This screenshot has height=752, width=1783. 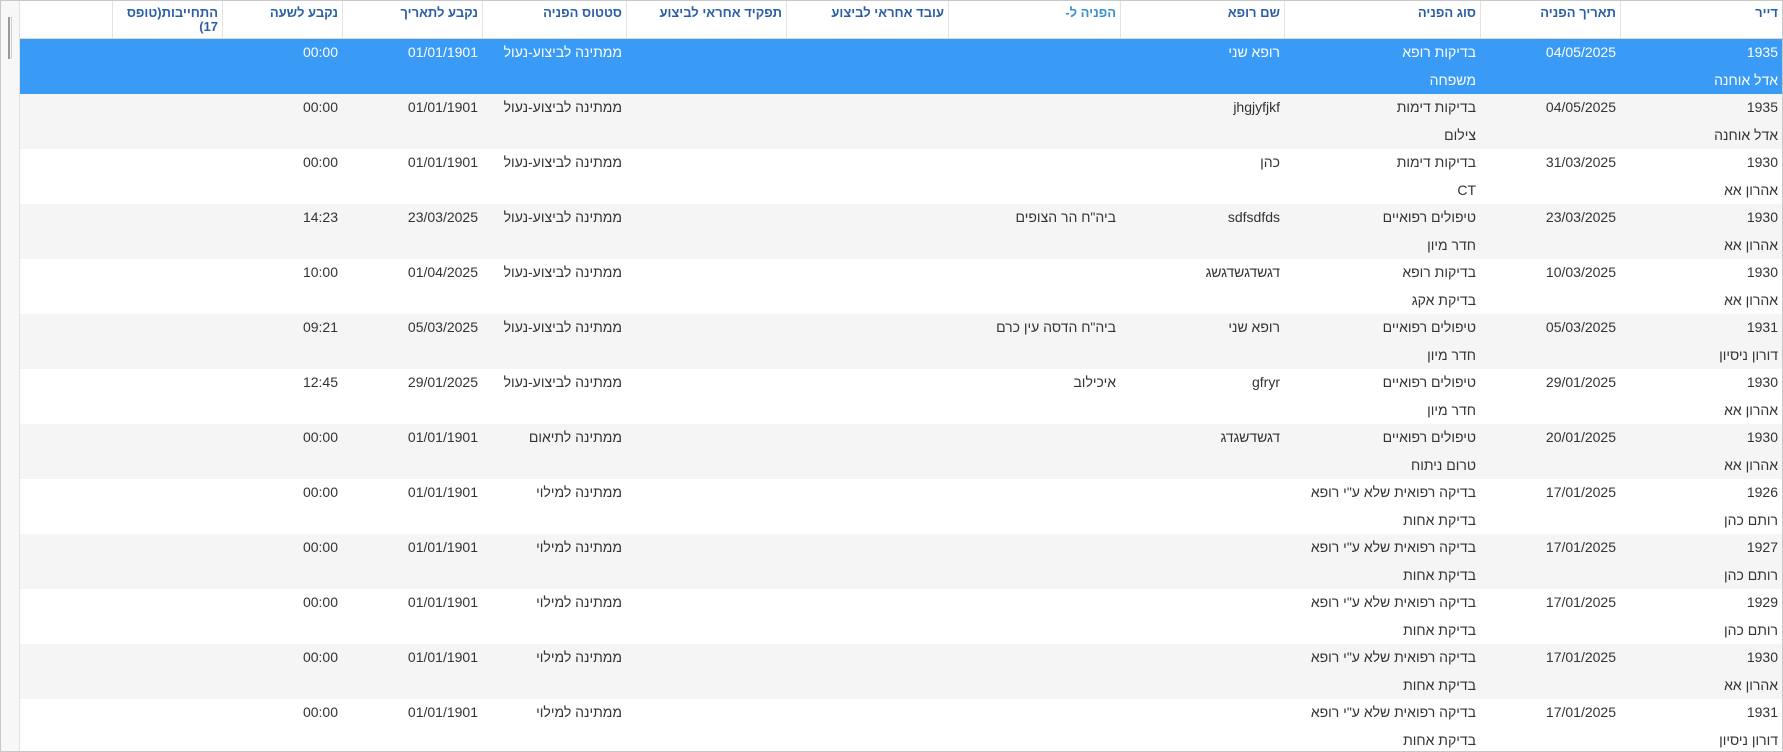 What do you see at coordinates (10, 376) in the screenshot?
I see `vertical-scrollbar` at bounding box center [10, 376].